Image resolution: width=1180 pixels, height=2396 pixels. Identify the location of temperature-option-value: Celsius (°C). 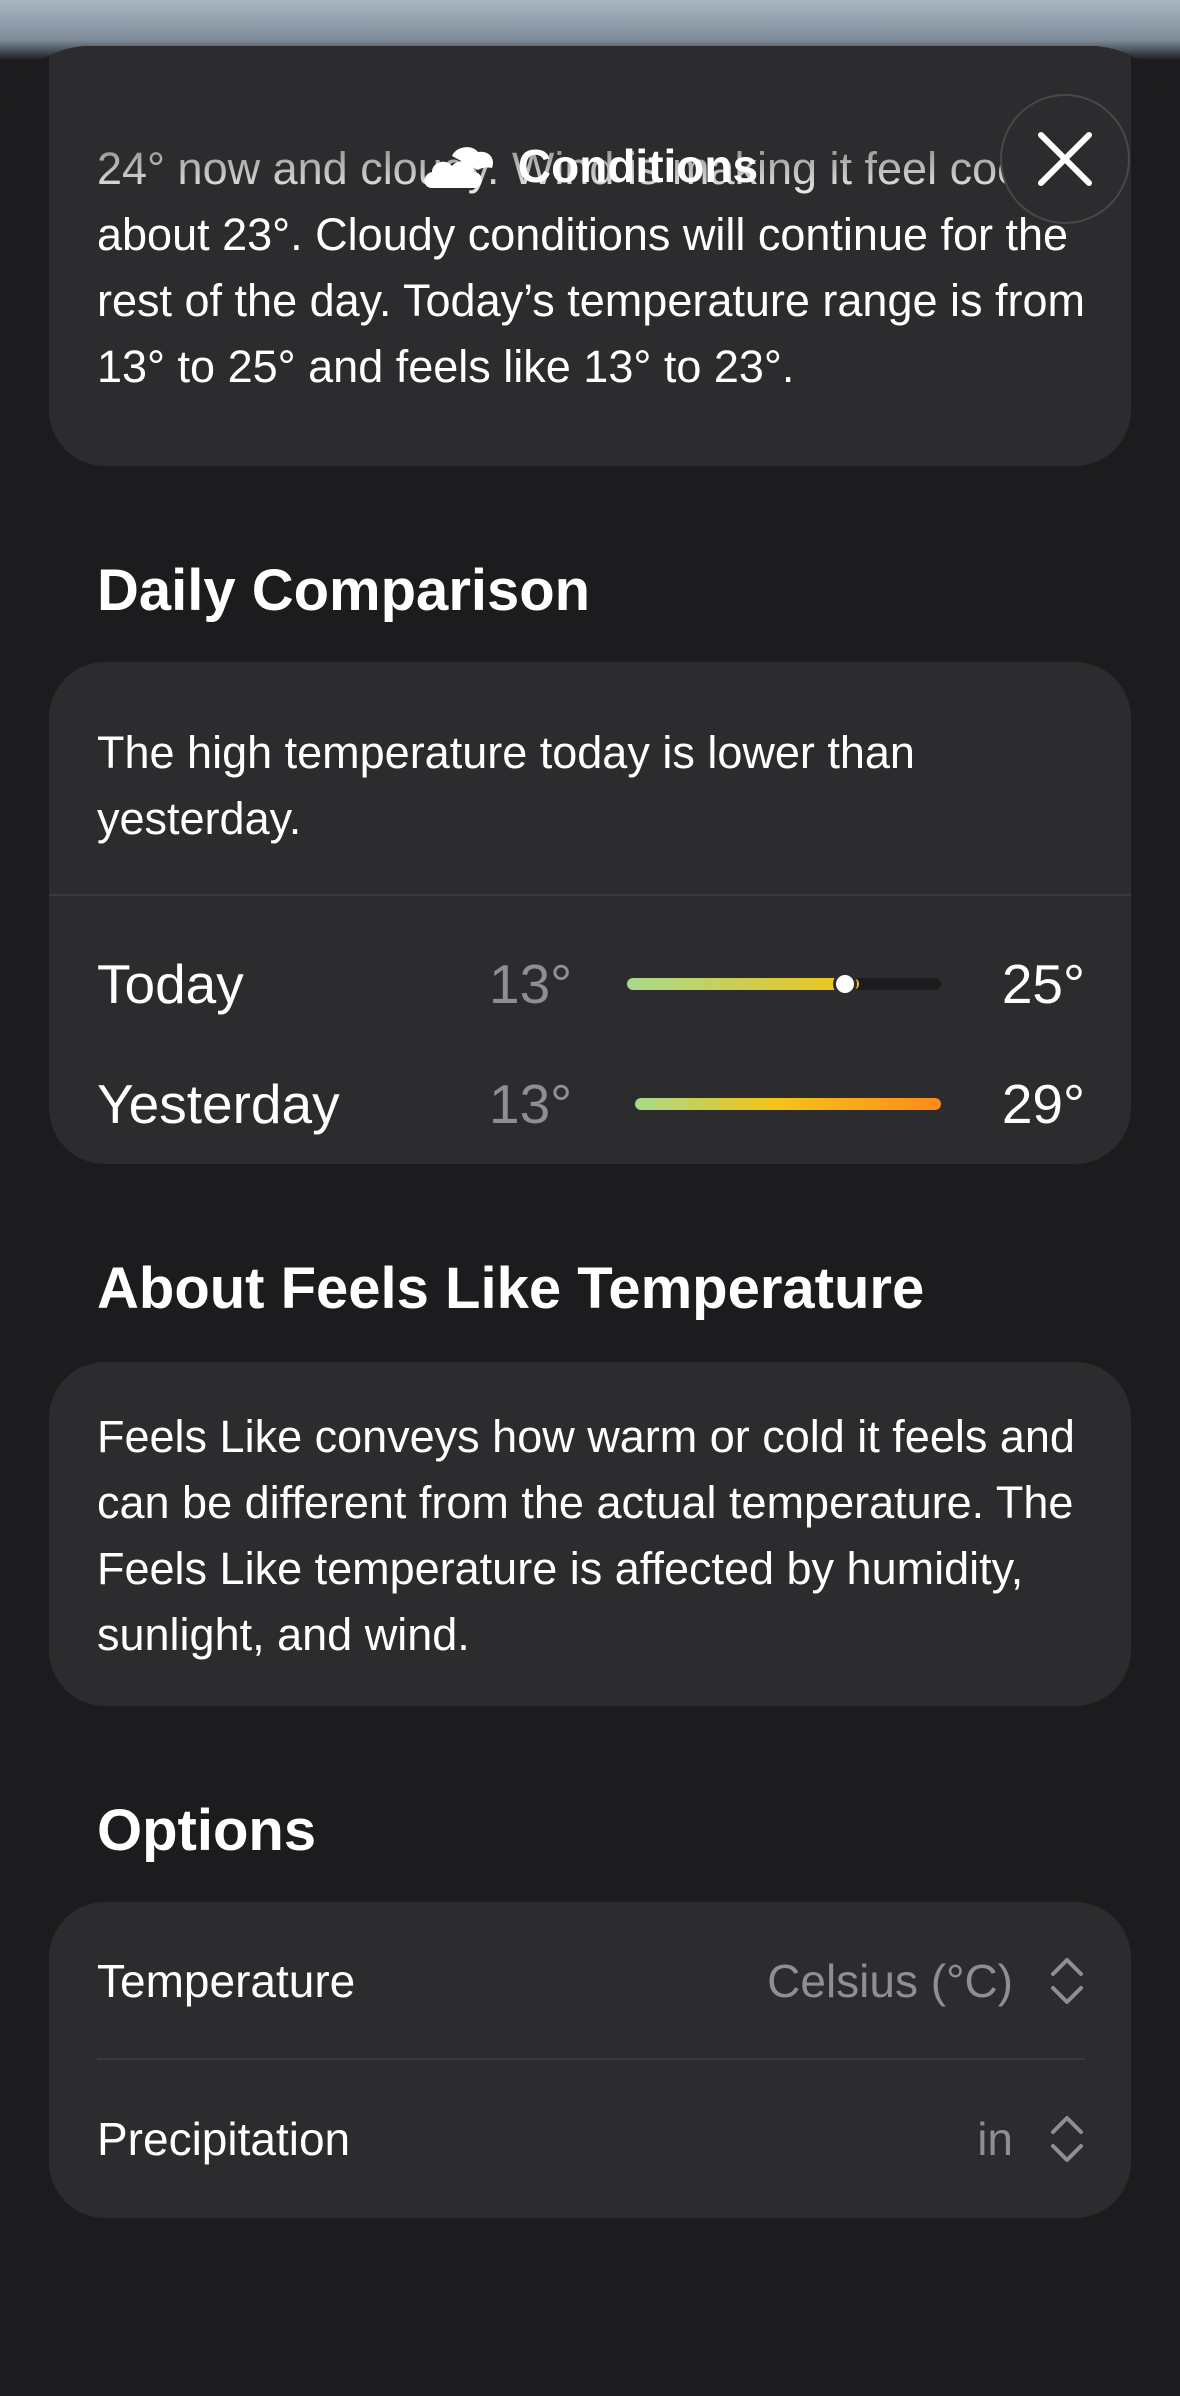
(890, 1981).